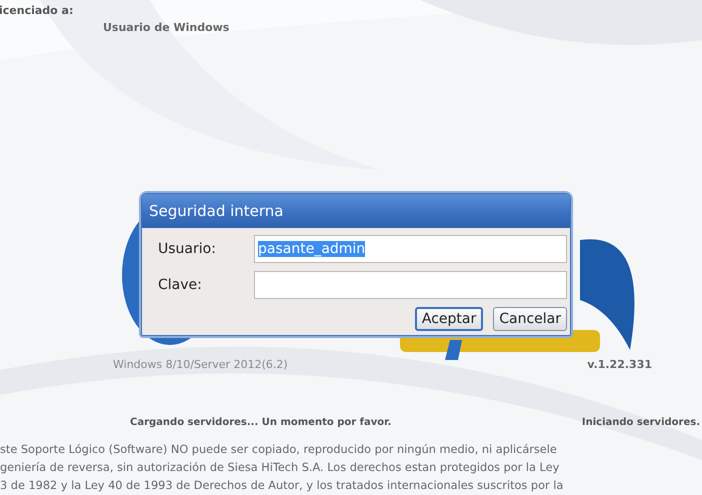 The image size is (702, 495). I want to click on dialog-title: Seguridad interna, so click(216, 211).